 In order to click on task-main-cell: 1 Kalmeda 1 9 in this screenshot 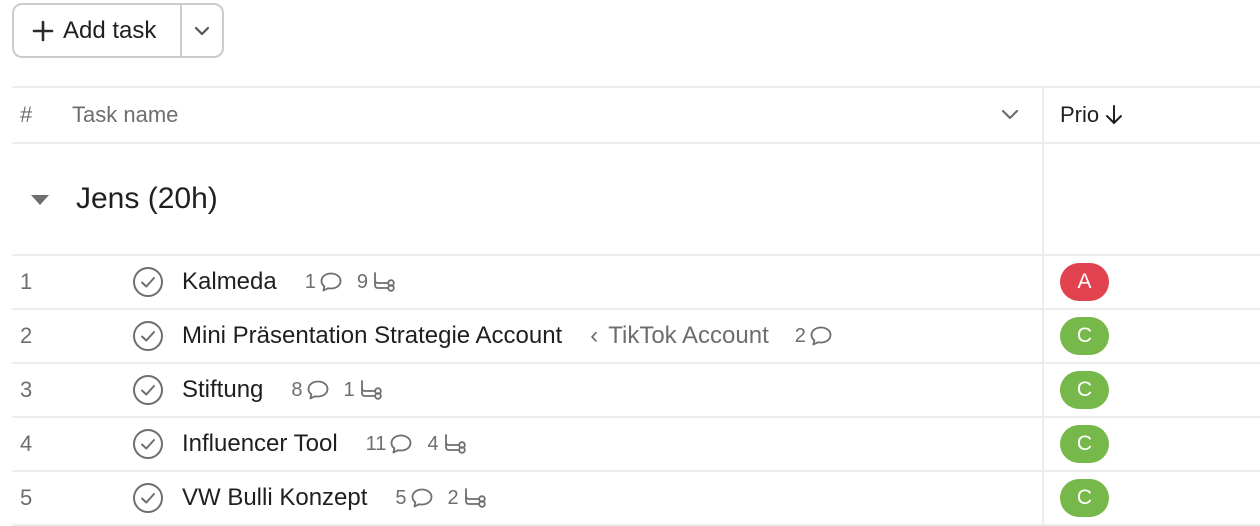, I will do `click(528, 282)`.